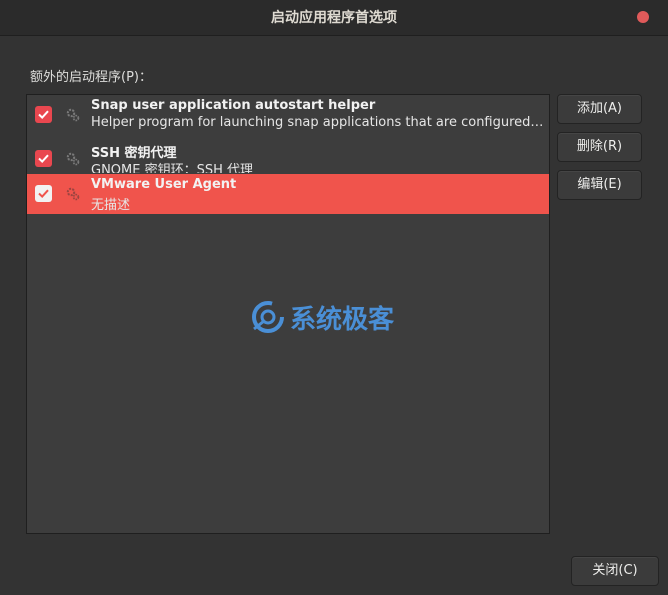  What do you see at coordinates (164, 184) in the screenshot?
I see `item-name: VMware User Agent` at bounding box center [164, 184].